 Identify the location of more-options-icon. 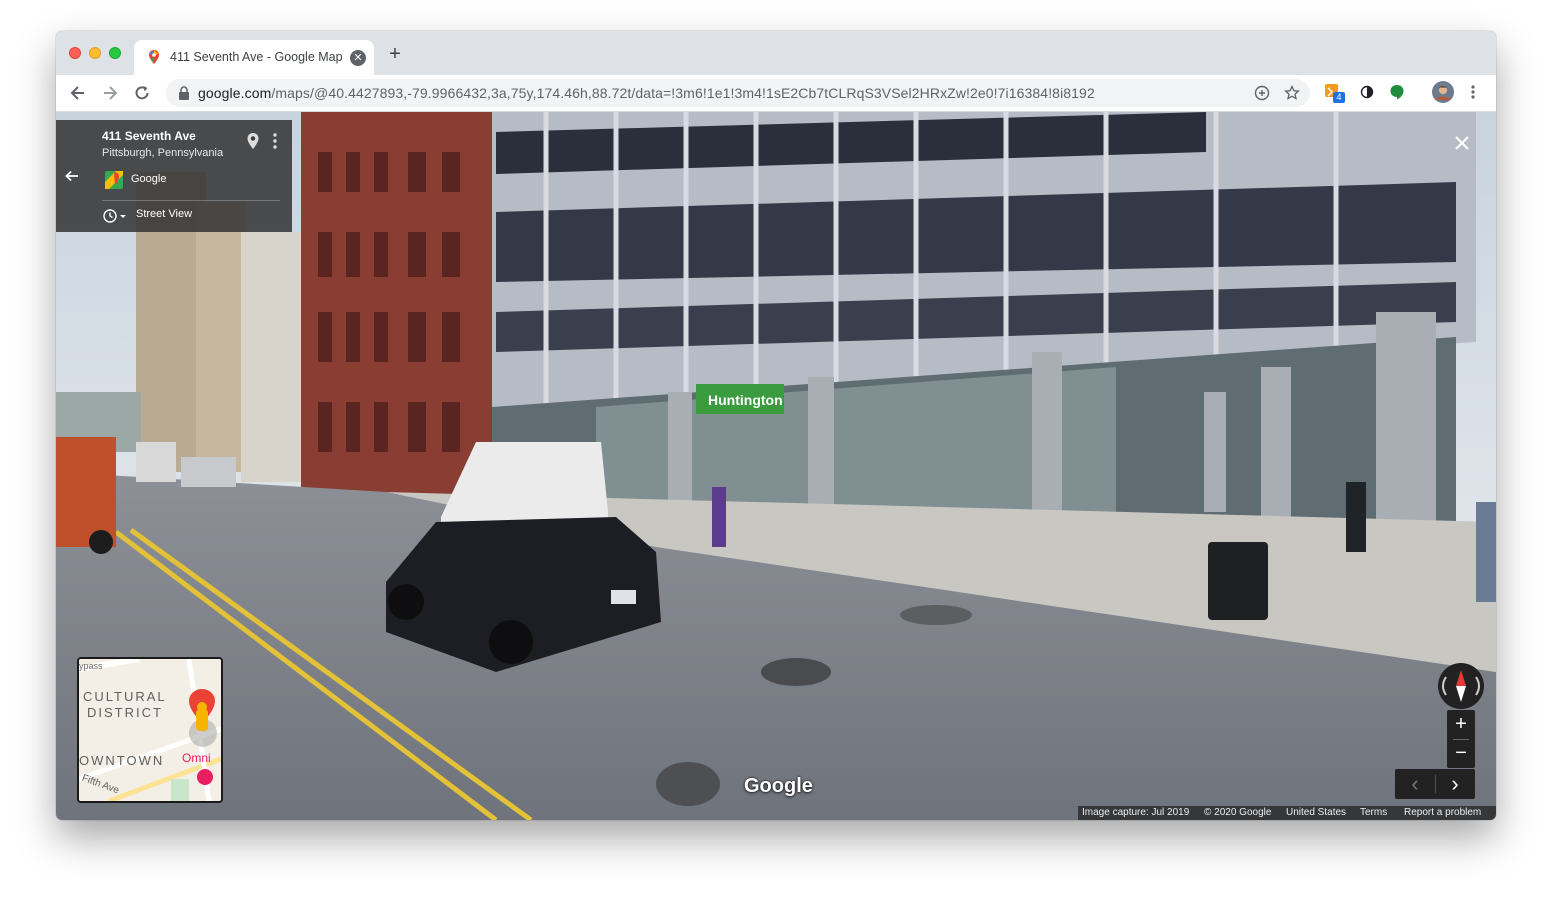
(275, 141).